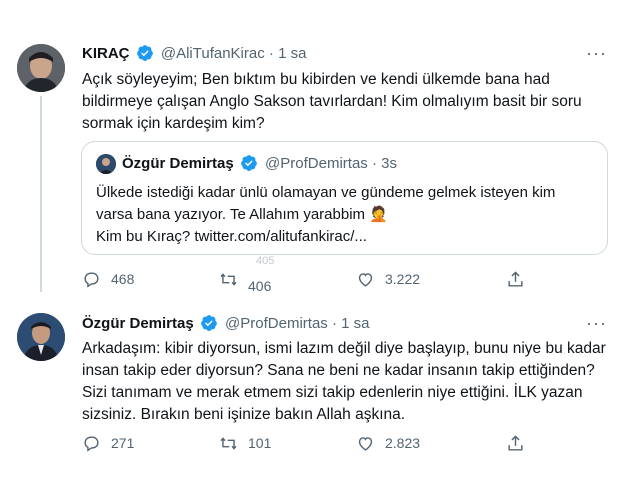 The image size is (638, 484). I want to click on quote-timestamp: 3s, so click(389, 163).